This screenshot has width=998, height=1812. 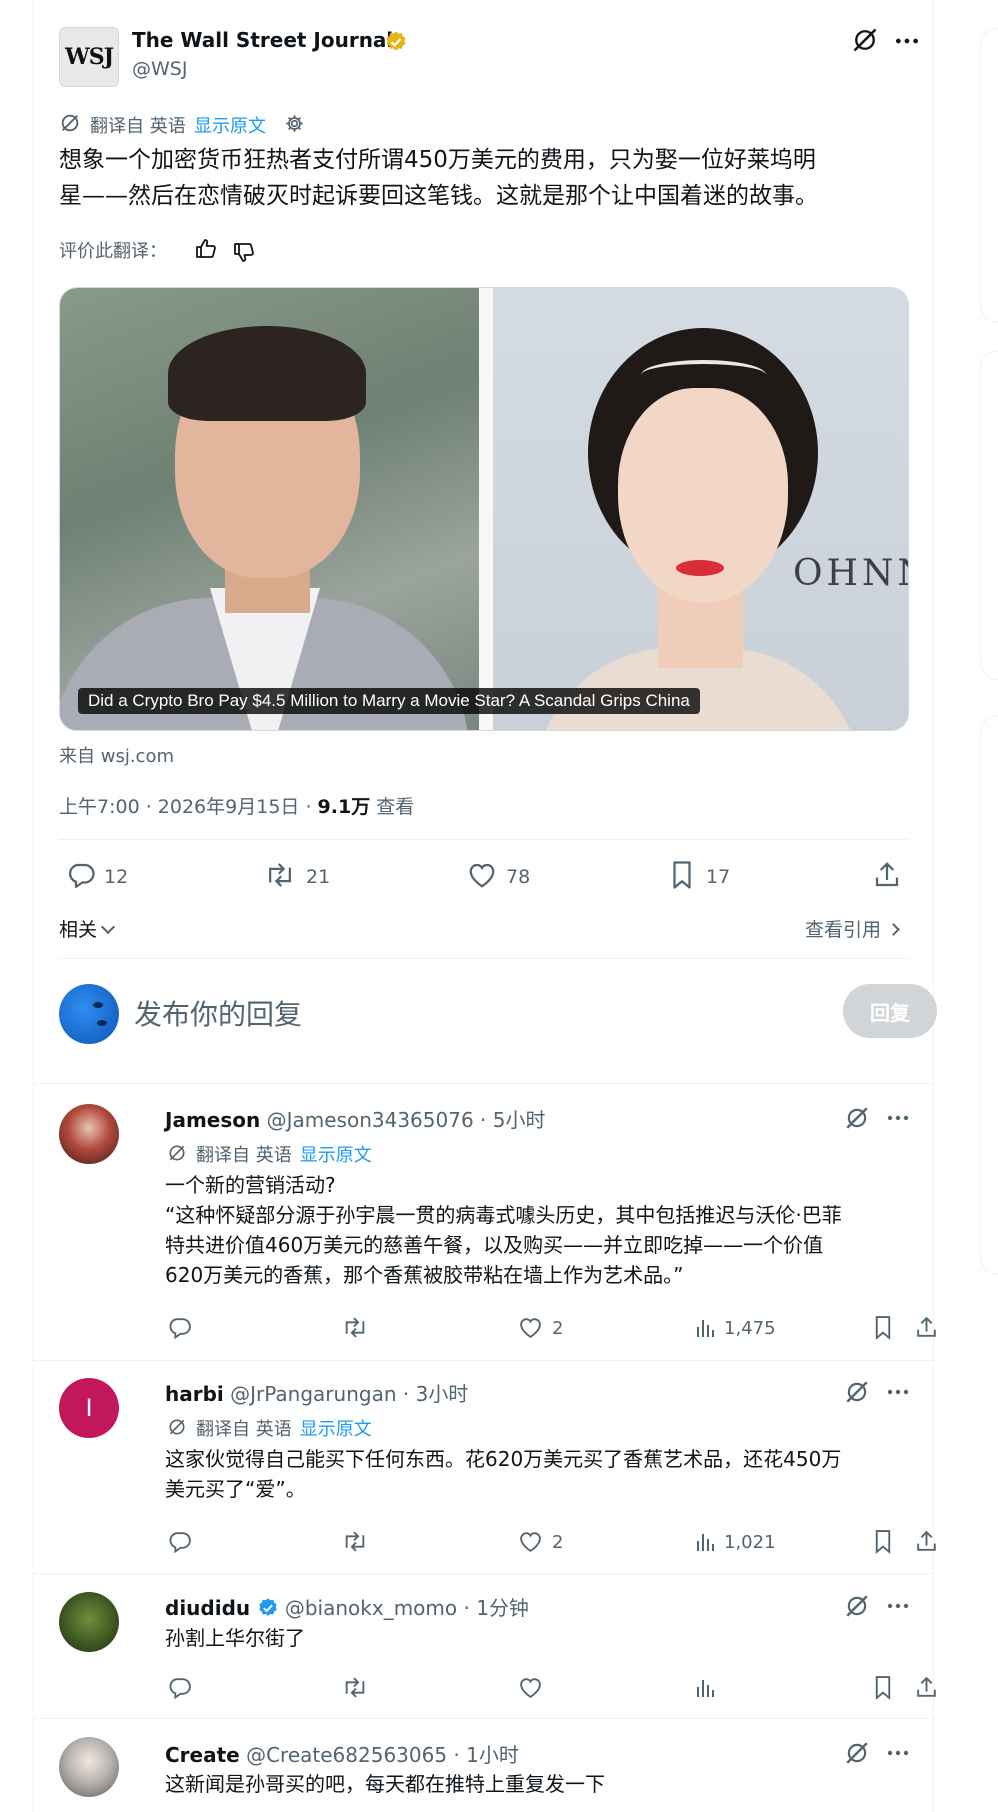 I want to click on jameson-avatar, so click(x=89, y=1134).